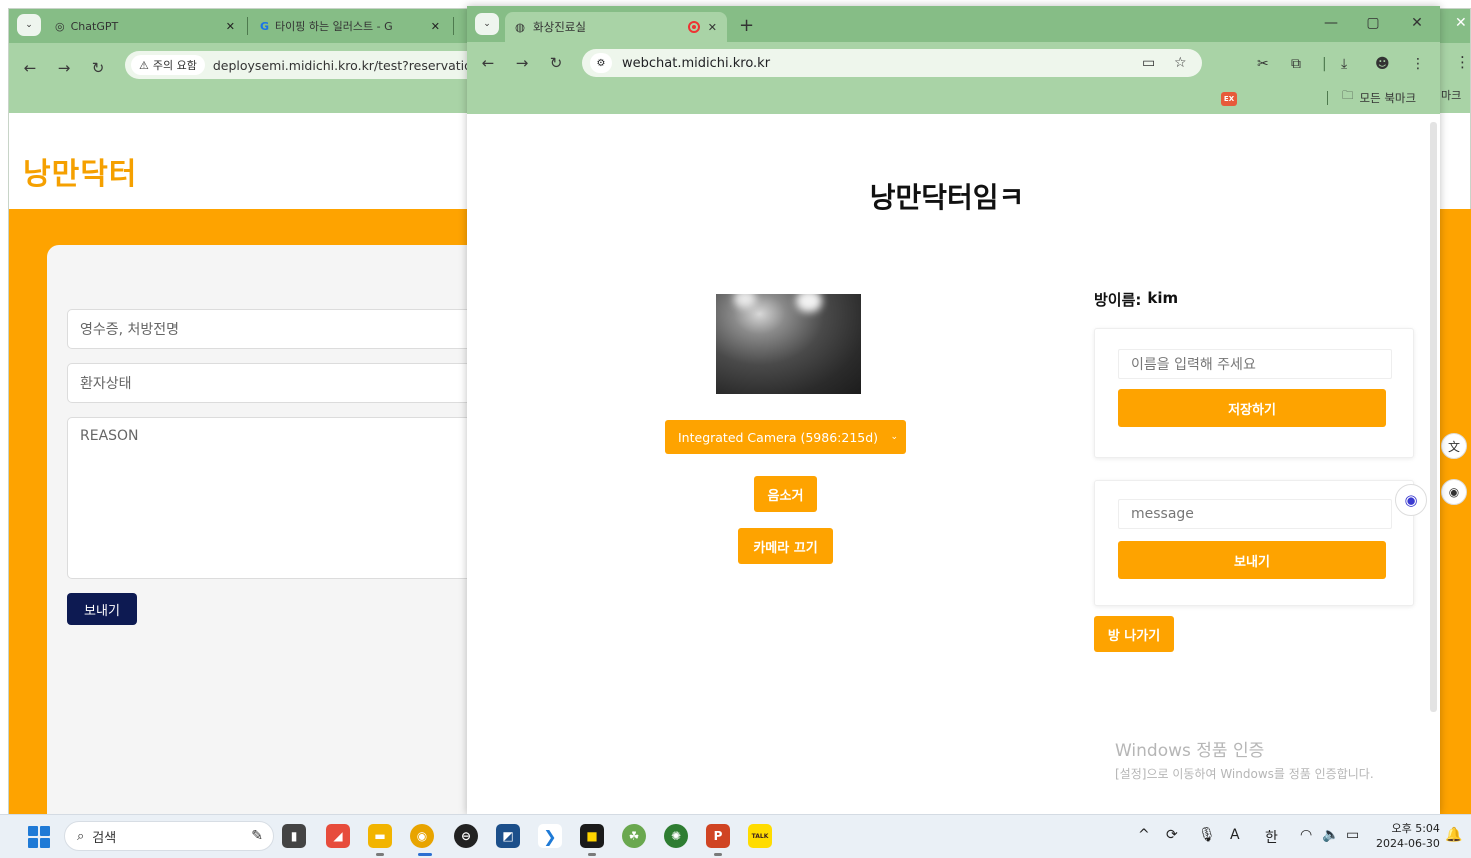  I want to click on bookmarks-bar-all: 🗀 모든 북마크, so click(1371, 97).